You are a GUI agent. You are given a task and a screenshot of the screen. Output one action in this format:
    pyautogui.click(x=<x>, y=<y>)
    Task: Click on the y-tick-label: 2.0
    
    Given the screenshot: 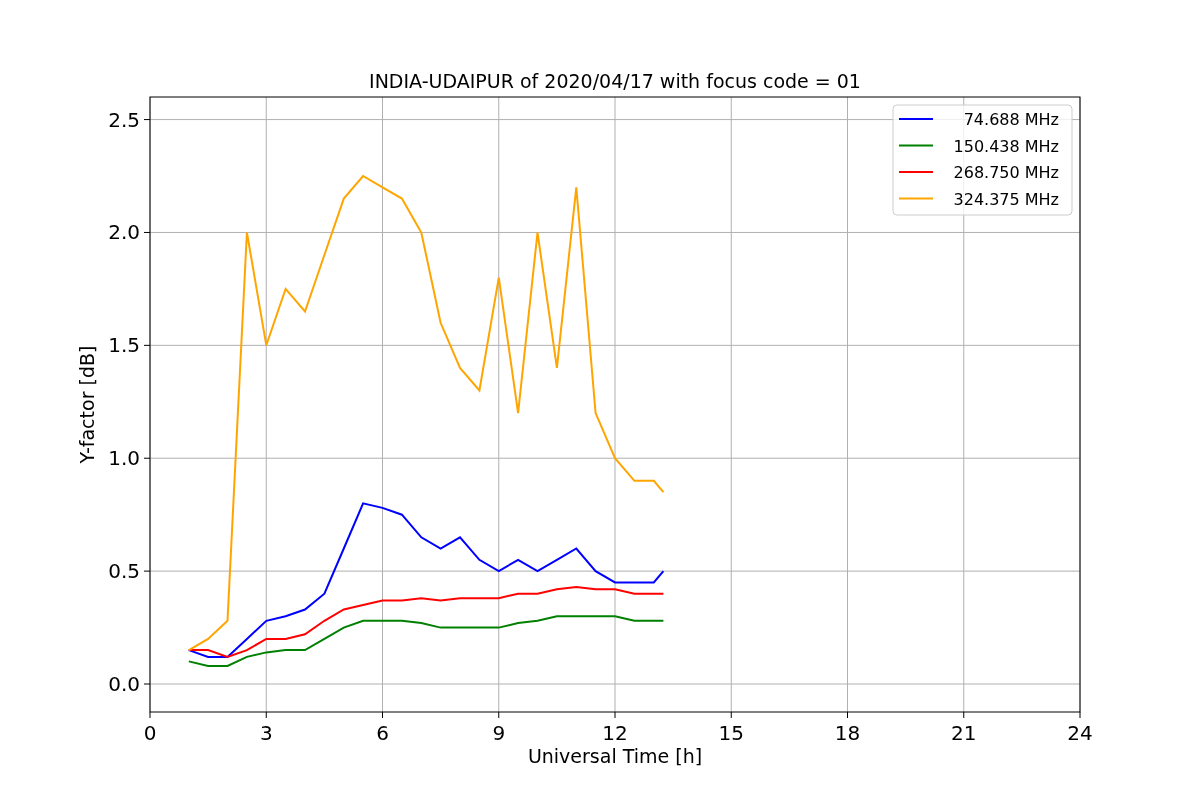 What is the action you would take?
    pyautogui.click(x=124, y=232)
    